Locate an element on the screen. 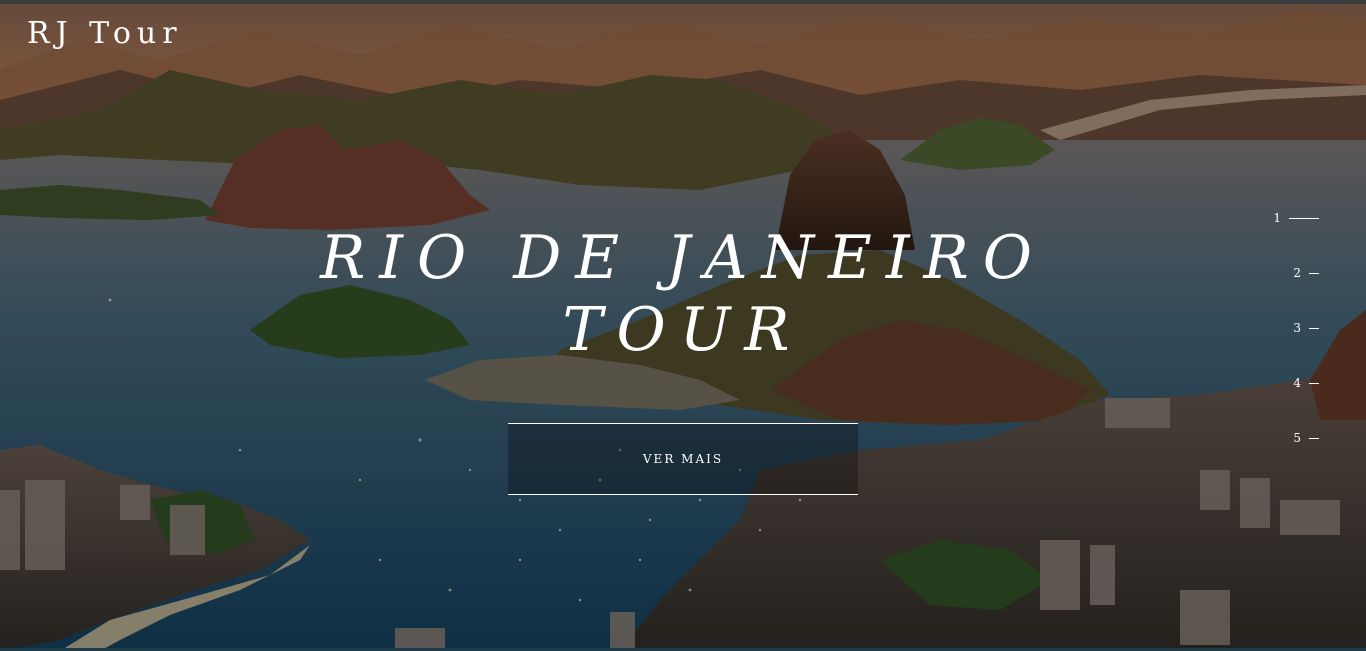 This screenshot has width=1366, height=651. slide-nav-item-2: 2 is located at coordinates (1296, 273).